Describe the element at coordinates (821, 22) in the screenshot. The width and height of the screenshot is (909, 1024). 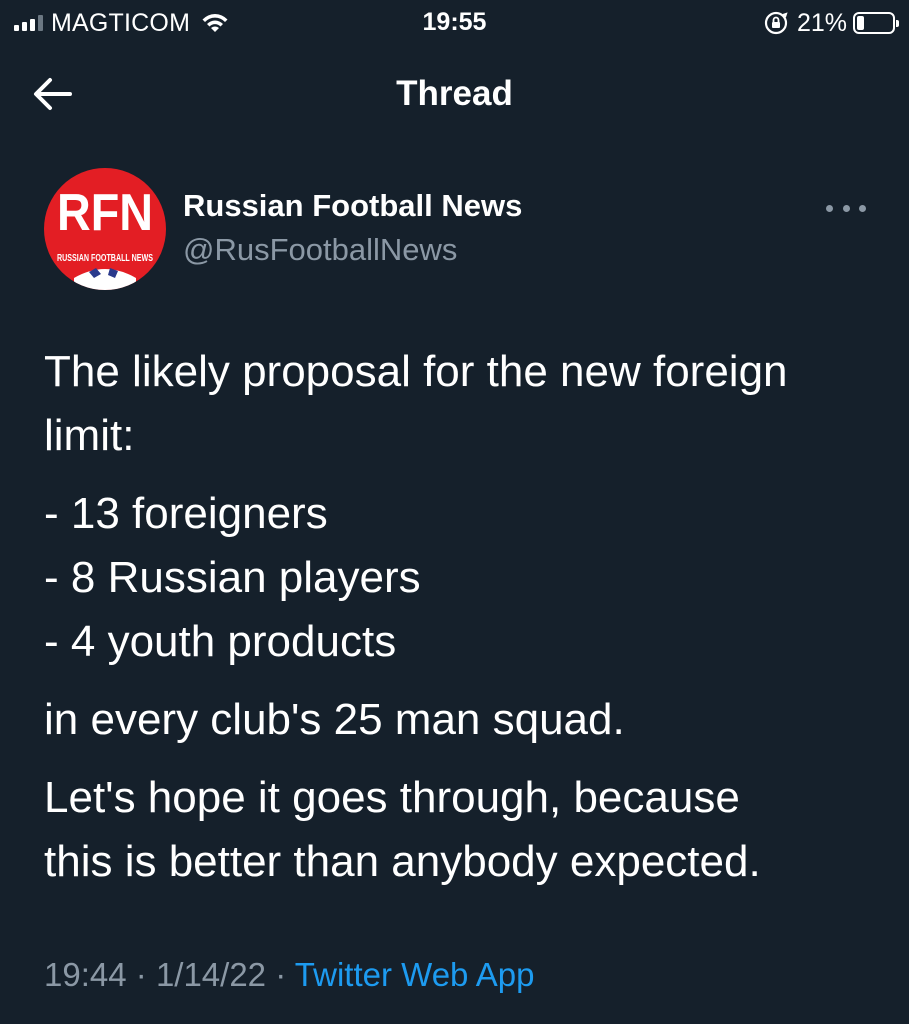
I see `battery-percent: 21%` at that location.